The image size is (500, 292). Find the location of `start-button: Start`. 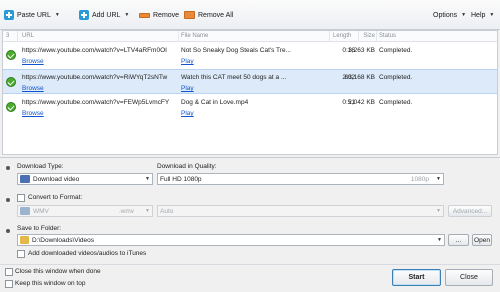

start-button: Start is located at coordinates (416, 277).